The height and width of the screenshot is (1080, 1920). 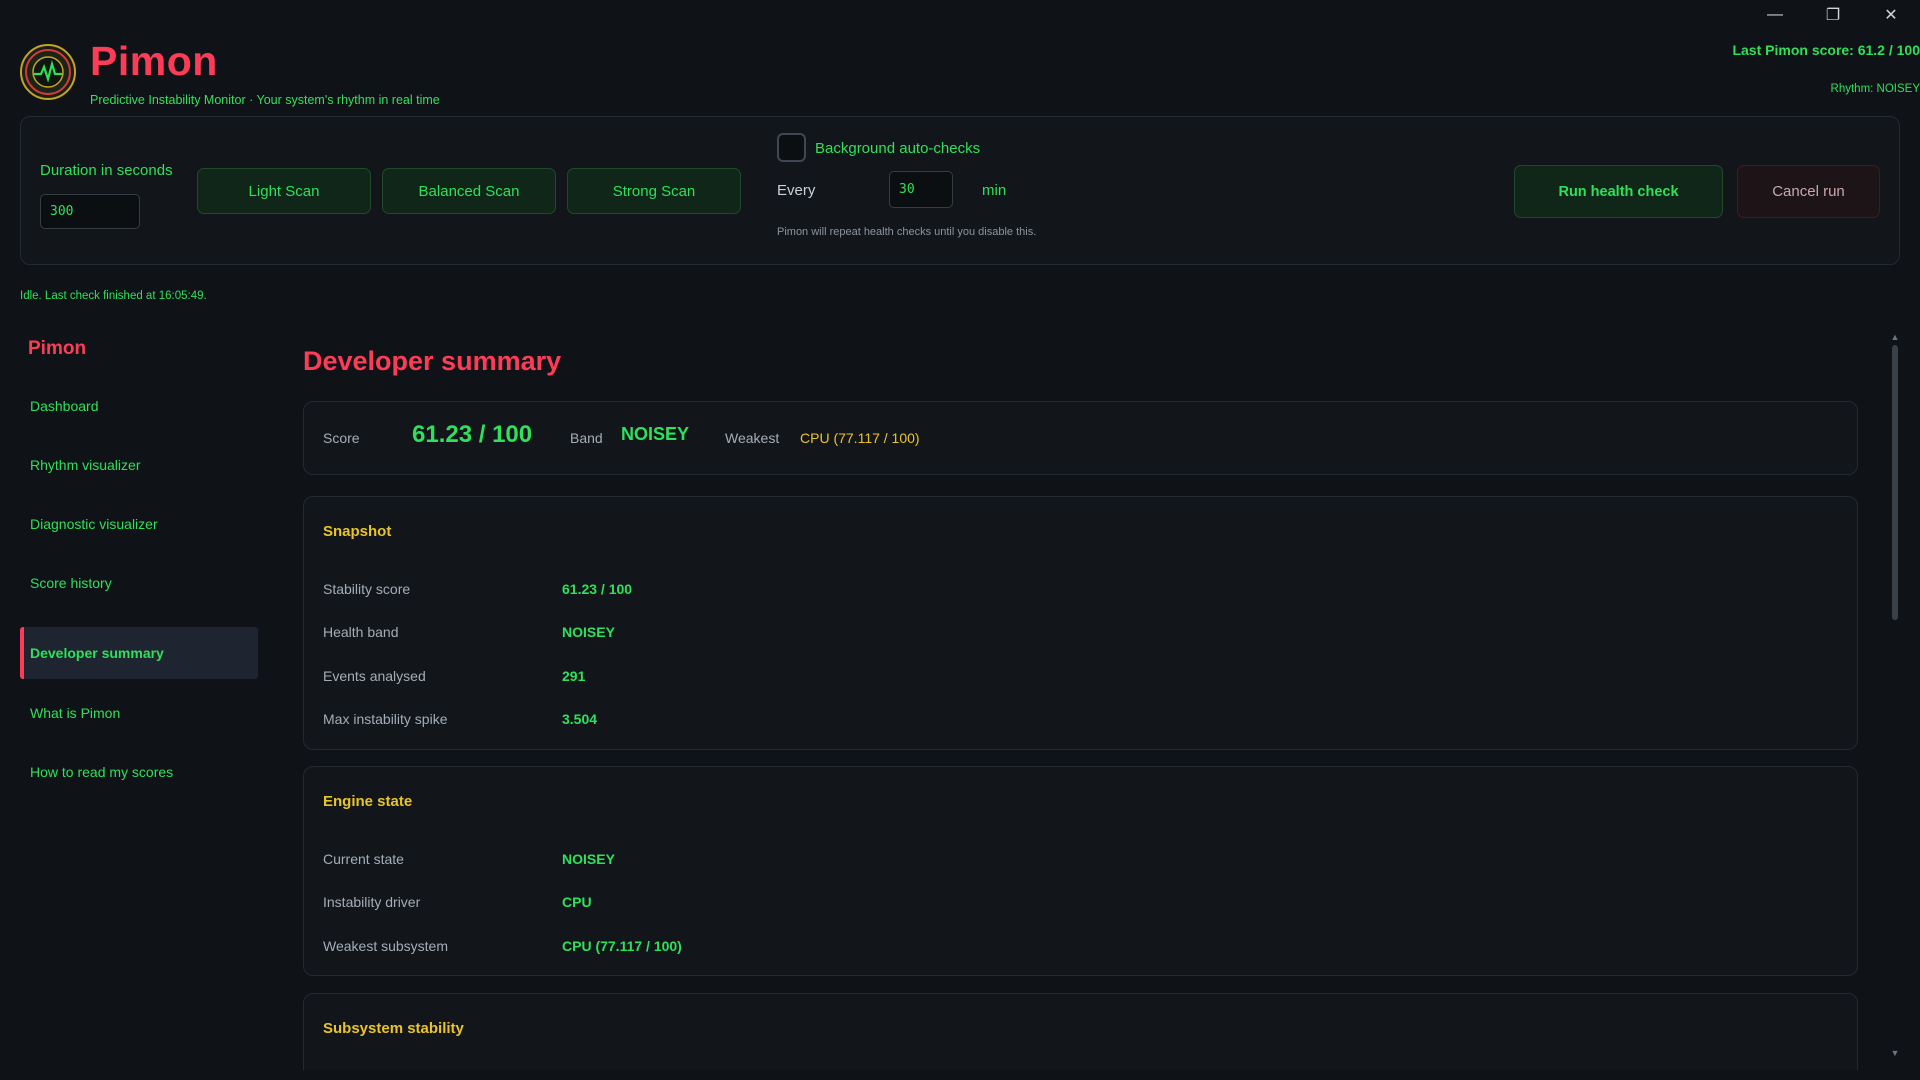 I want to click on section-title: Subsystem stability, so click(x=393, y=1028).